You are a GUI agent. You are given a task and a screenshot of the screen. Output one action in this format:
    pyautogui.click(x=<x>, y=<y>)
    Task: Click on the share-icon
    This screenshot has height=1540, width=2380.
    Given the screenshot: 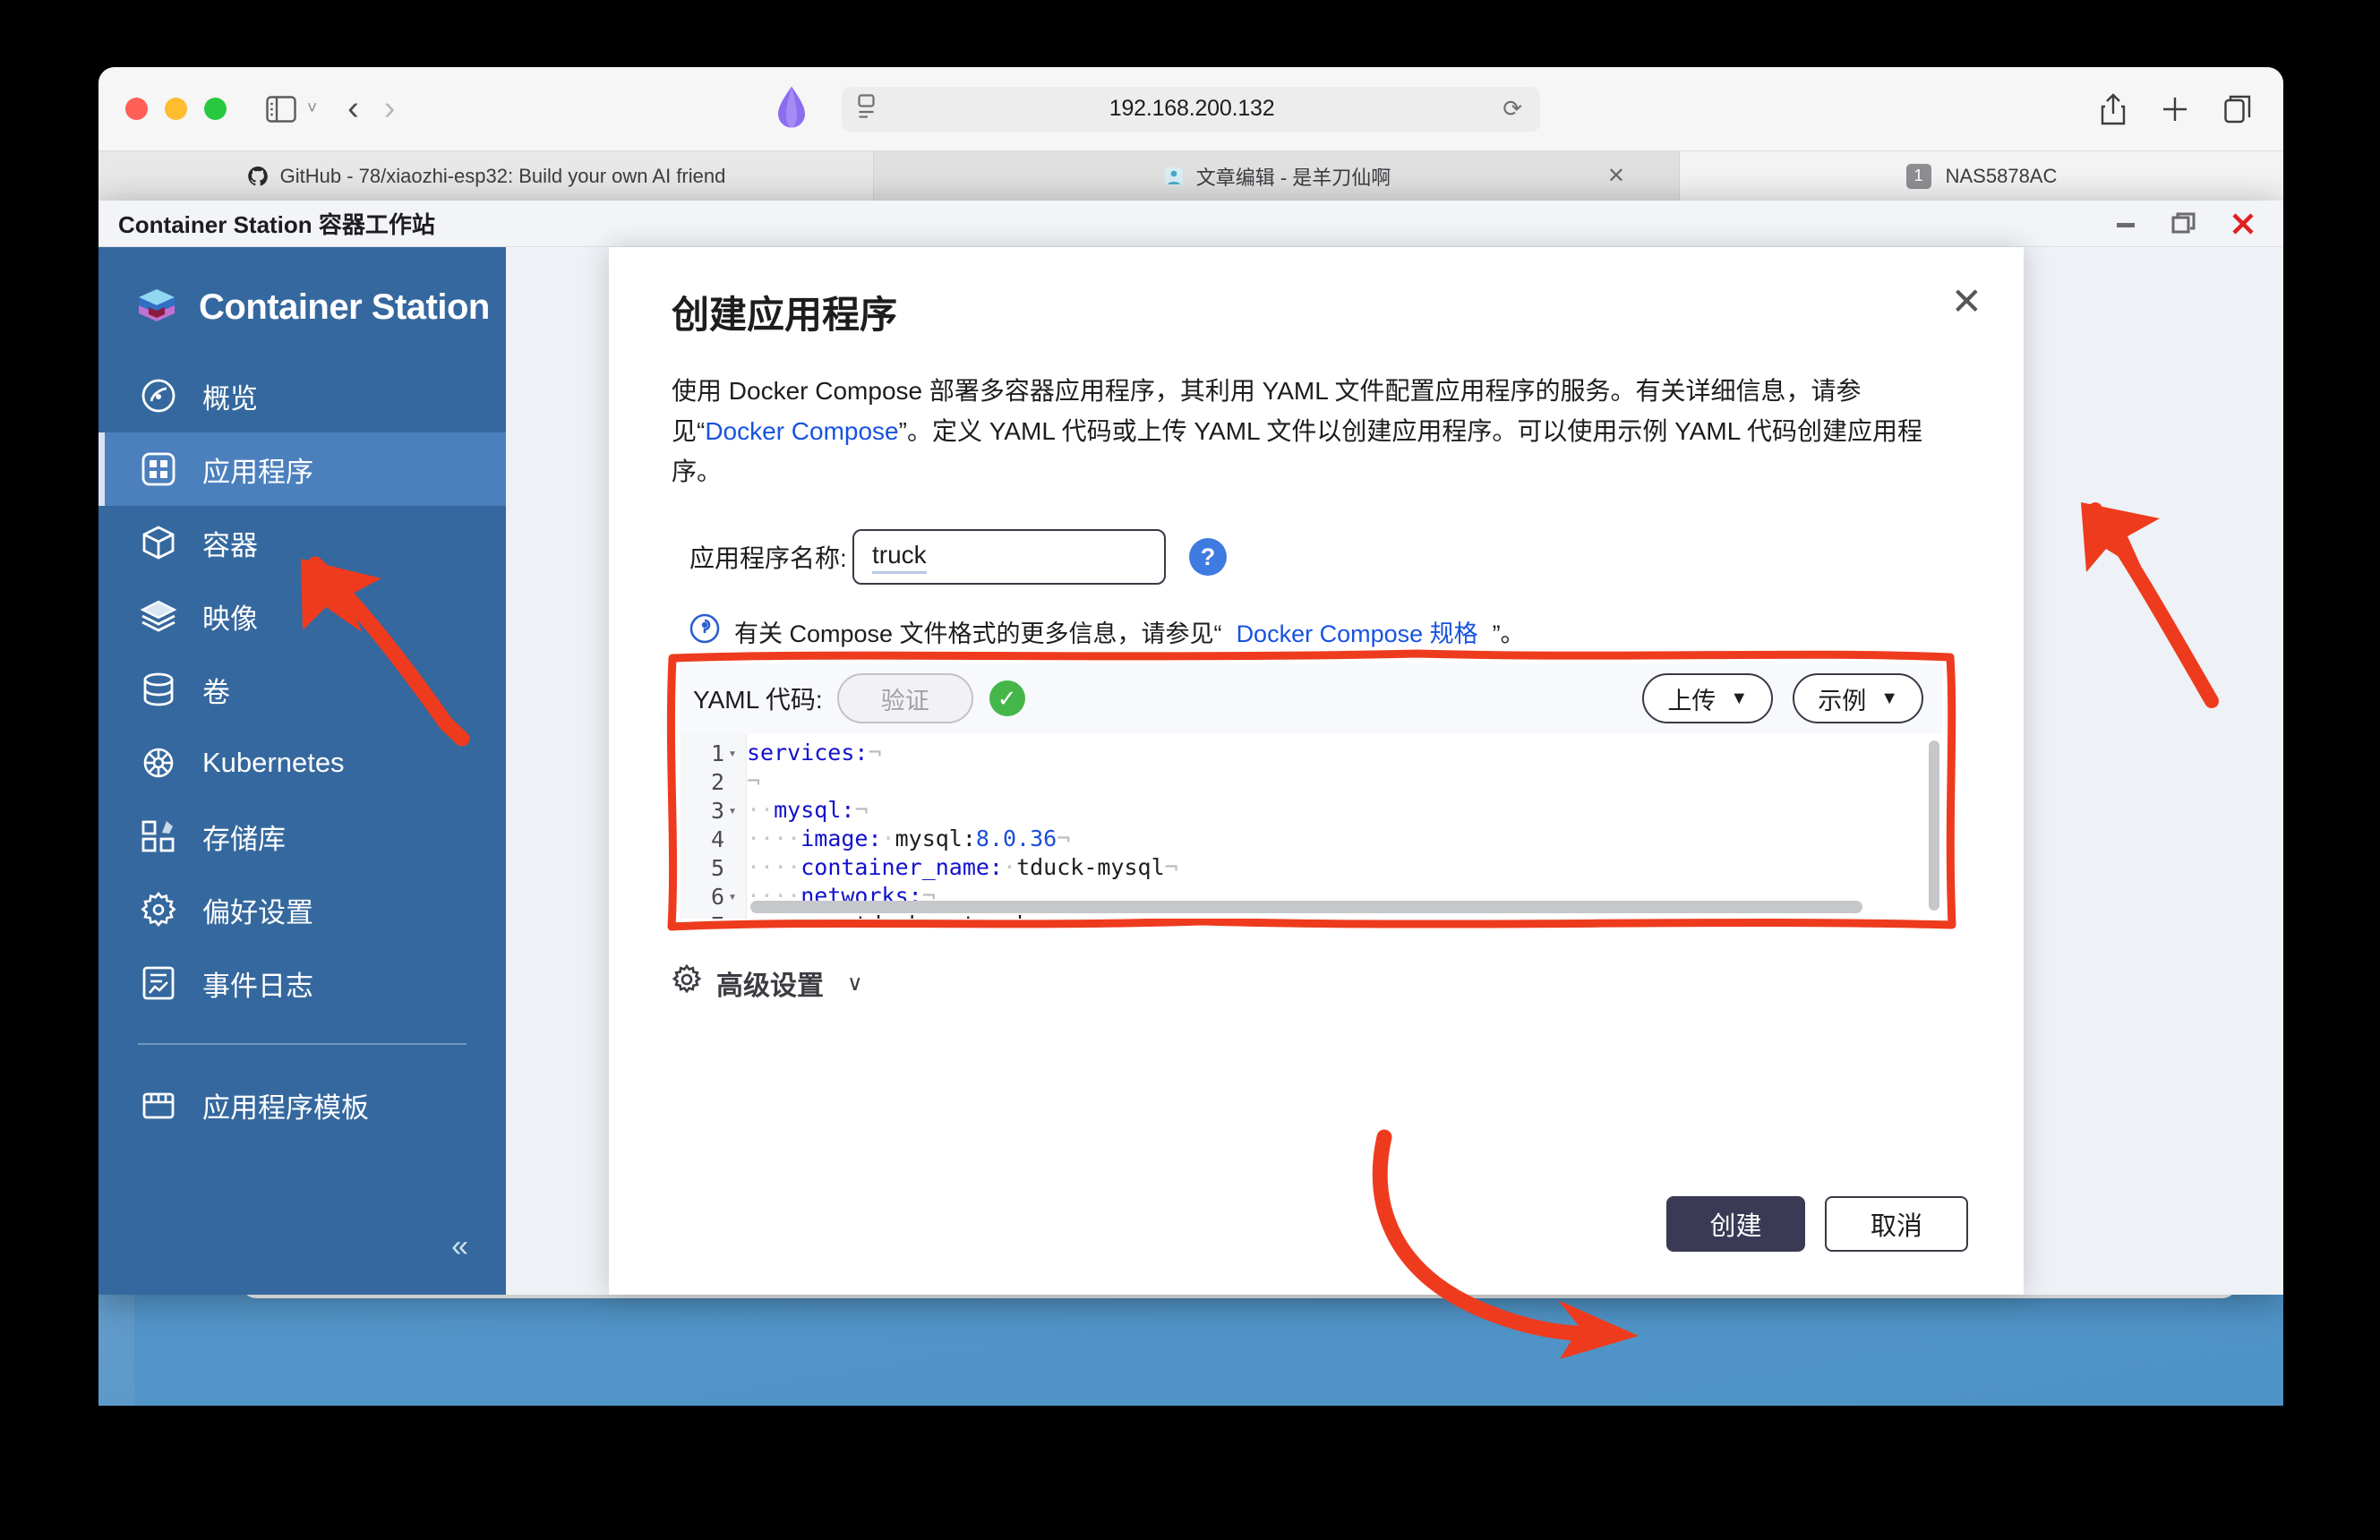 What is the action you would take?
    pyautogui.click(x=2113, y=108)
    